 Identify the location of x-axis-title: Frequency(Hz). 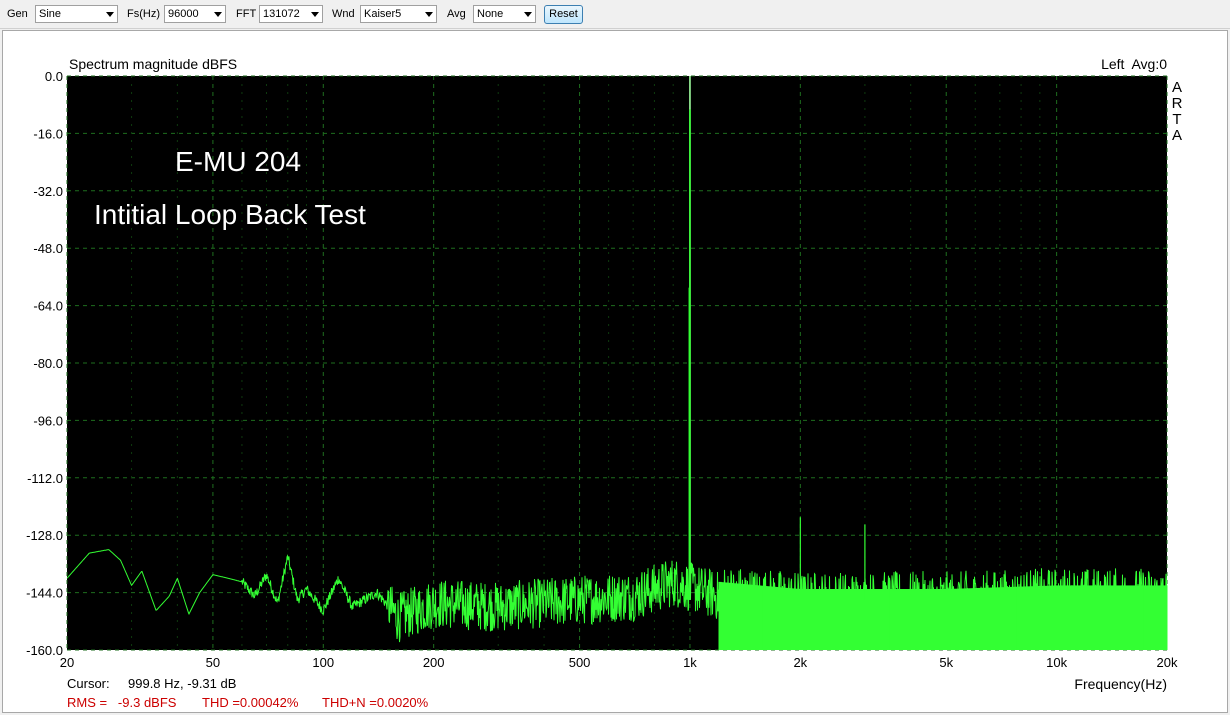
(1120, 684).